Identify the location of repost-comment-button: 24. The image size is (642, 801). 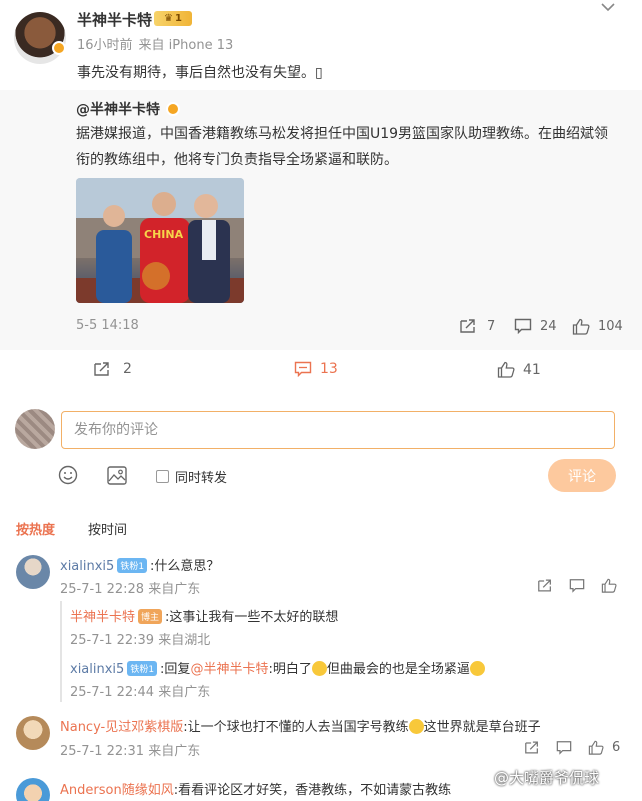
(535, 326).